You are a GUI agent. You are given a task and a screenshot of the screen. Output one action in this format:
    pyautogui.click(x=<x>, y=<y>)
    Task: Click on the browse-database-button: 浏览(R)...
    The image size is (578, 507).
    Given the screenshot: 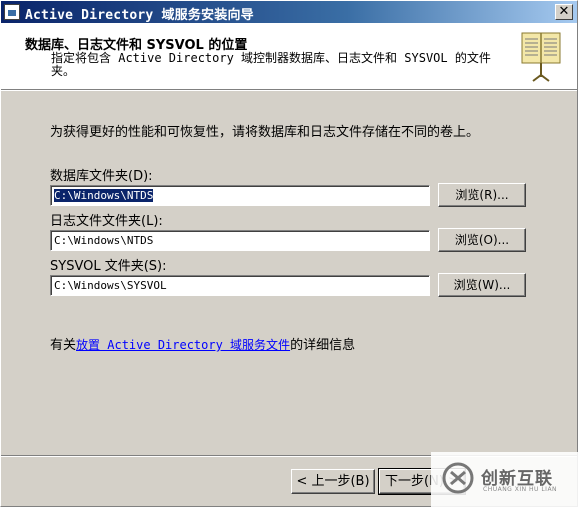 What is the action you would take?
    pyautogui.click(x=482, y=195)
    